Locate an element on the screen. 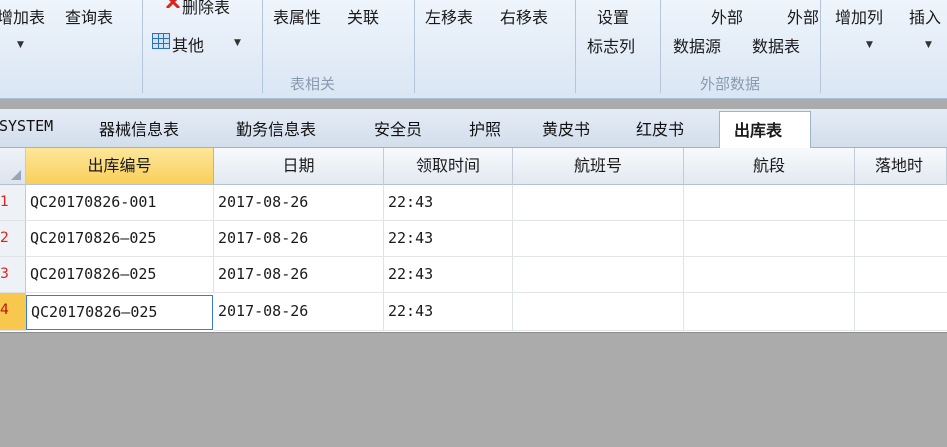 The width and height of the screenshot is (947, 447). row-number: 3 is located at coordinates (13, 275).